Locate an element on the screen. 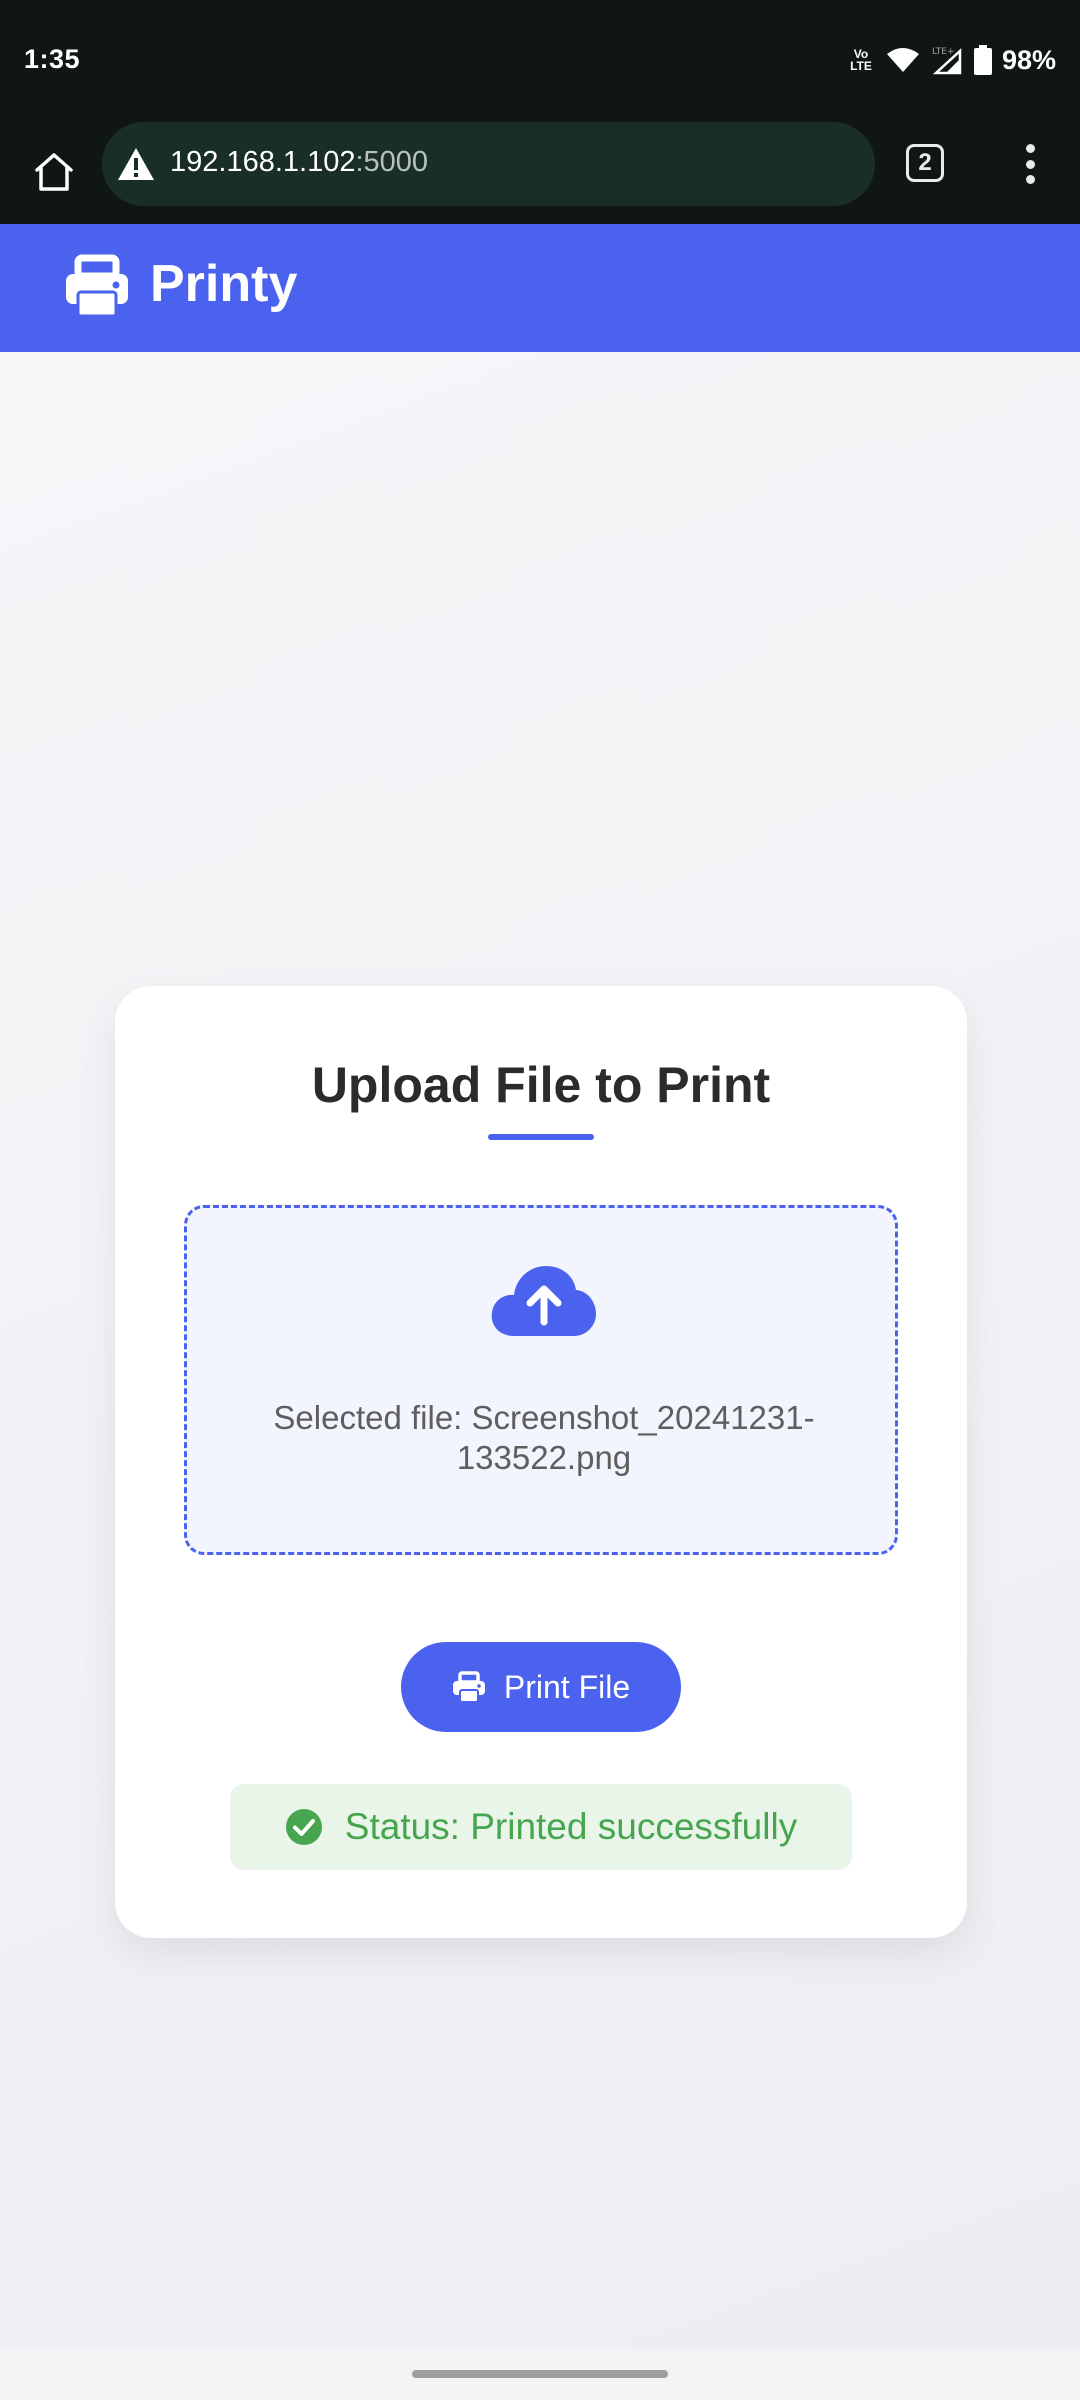 Image resolution: width=1080 pixels, height=2400 pixels. print-file-button: Print File is located at coordinates (541, 1687).